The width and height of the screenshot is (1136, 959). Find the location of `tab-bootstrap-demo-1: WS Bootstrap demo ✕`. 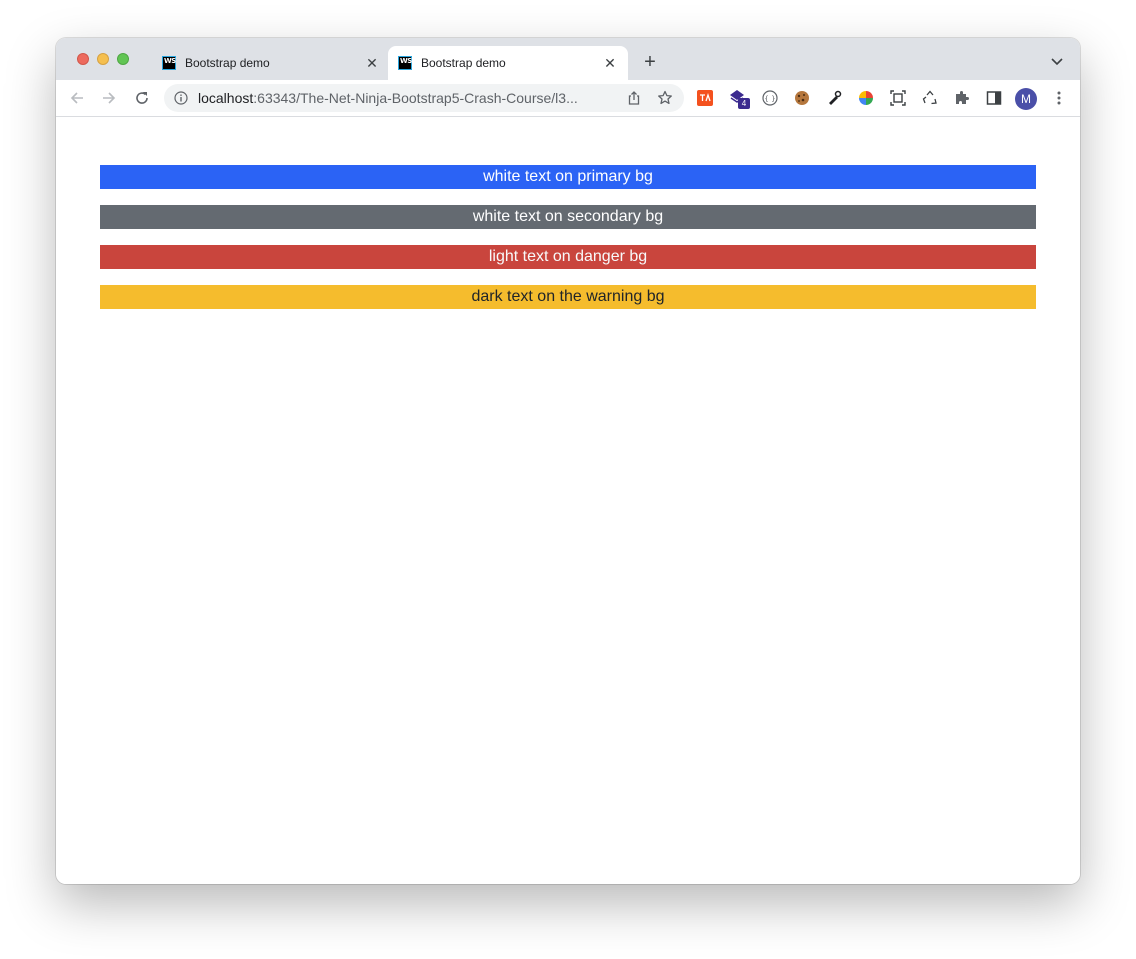

tab-bootstrap-demo-1: WS Bootstrap demo ✕ is located at coordinates (269, 63).